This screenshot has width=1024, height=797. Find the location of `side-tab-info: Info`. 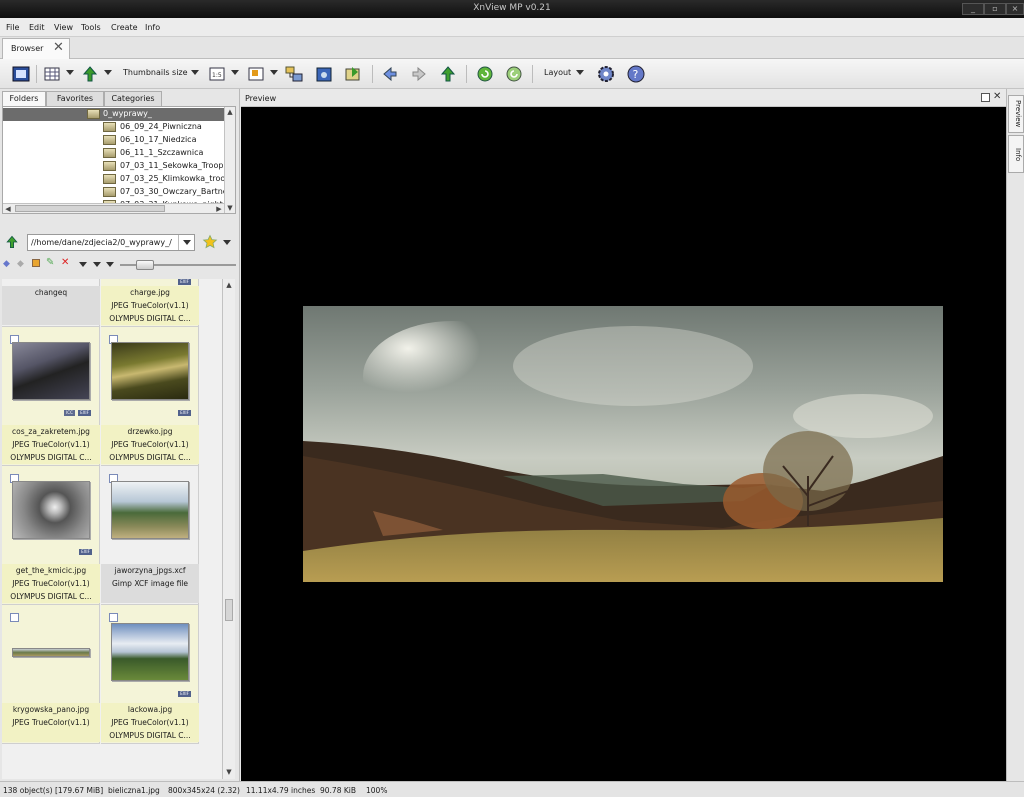

side-tab-info: Info is located at coordinates (1016, 154).